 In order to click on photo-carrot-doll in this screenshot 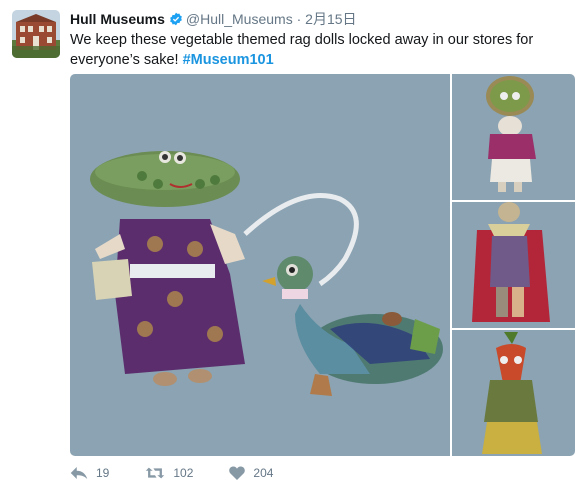, I will do `click(513, 393)`.